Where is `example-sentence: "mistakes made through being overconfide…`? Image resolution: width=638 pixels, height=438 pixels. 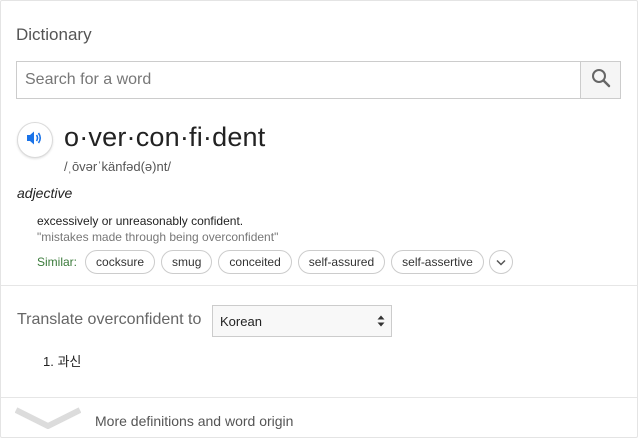
example-sentence: "mistakes made through being overconfide… is located at coordinates (158, 237).